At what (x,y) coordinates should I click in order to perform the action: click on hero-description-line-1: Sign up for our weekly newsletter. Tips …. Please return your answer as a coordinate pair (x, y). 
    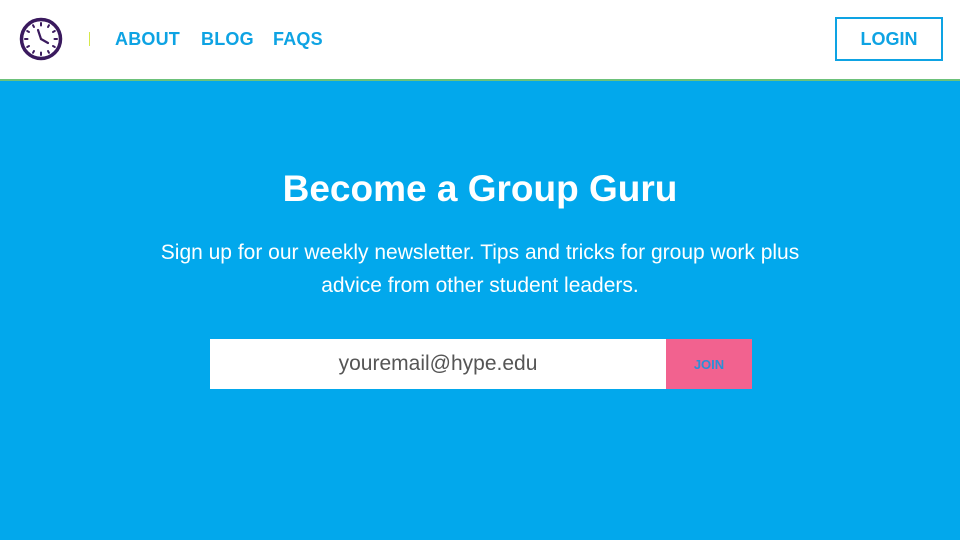
    Looking at the image, I should click on (480, 252).